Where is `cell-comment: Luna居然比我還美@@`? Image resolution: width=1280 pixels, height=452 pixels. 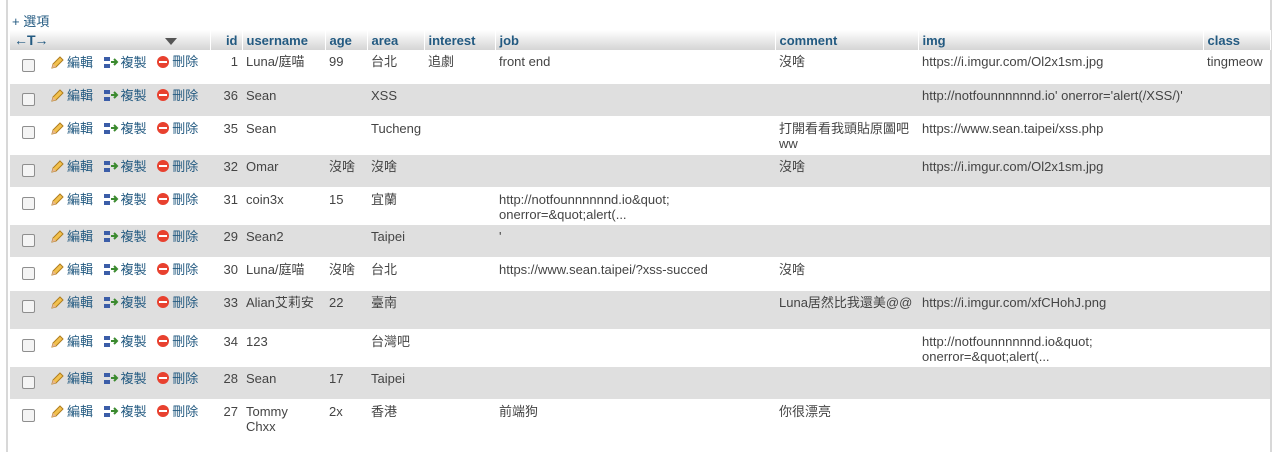
cell-comment: Luna居然比我還美@@ is located at coordinates (846, 310).